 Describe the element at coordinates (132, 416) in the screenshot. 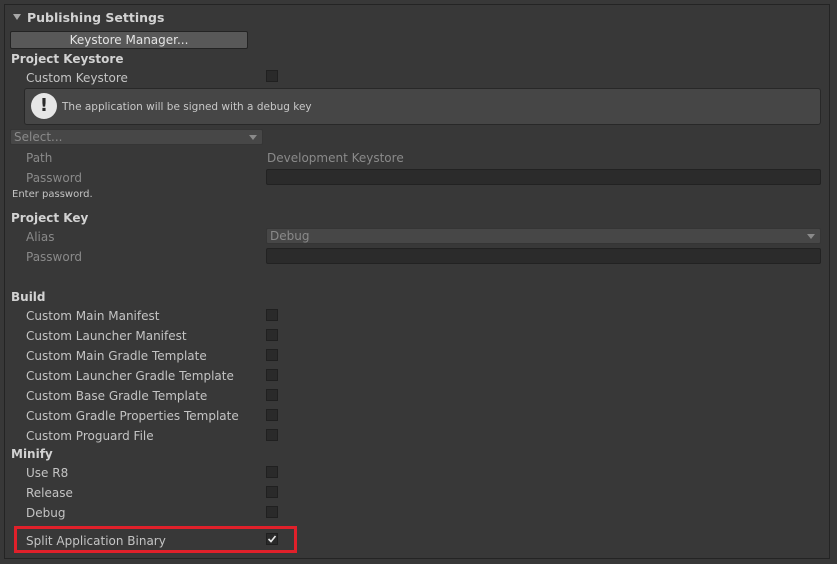

I see `build-item-label: Custom Gradle Properties Template` at that location.